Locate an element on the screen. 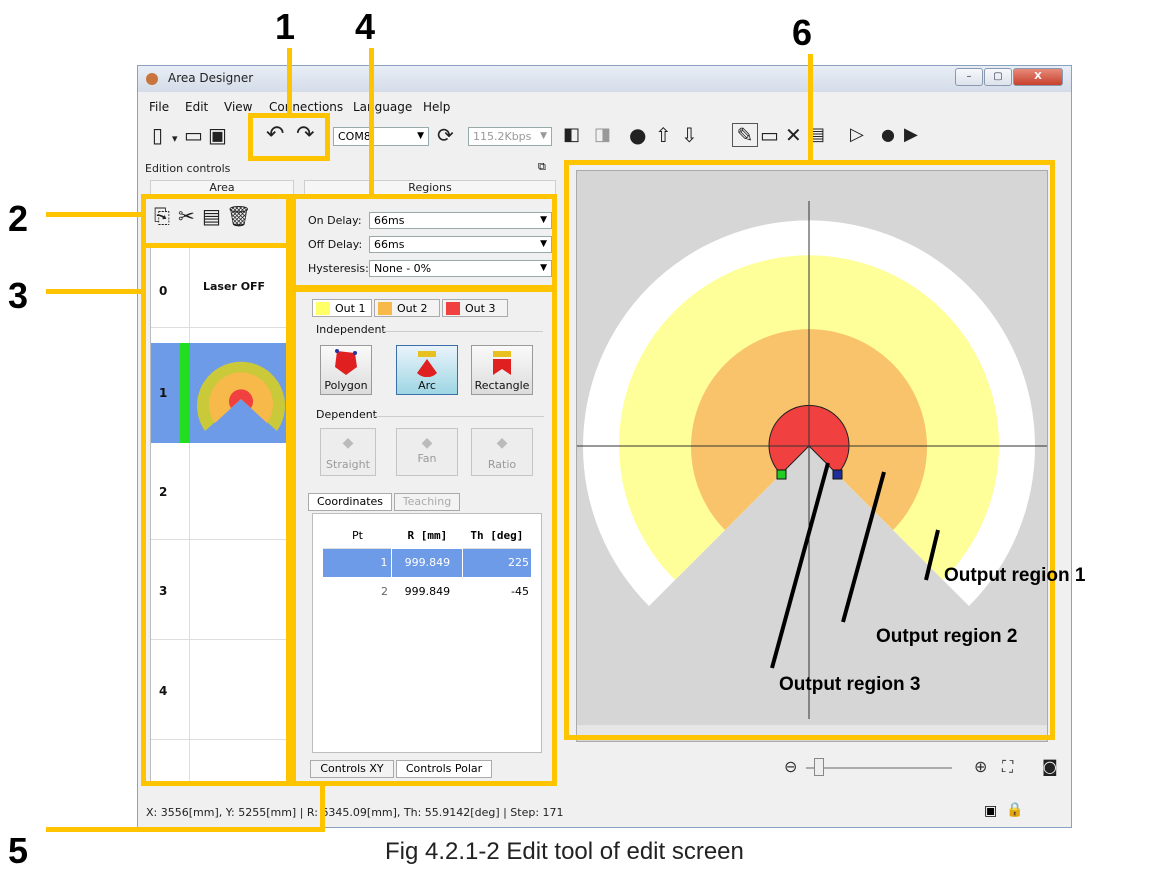 The height and width of the screenshot is (876, 1159). output-region-1-label: Output region 1 is located at coordinates (1015, 575).